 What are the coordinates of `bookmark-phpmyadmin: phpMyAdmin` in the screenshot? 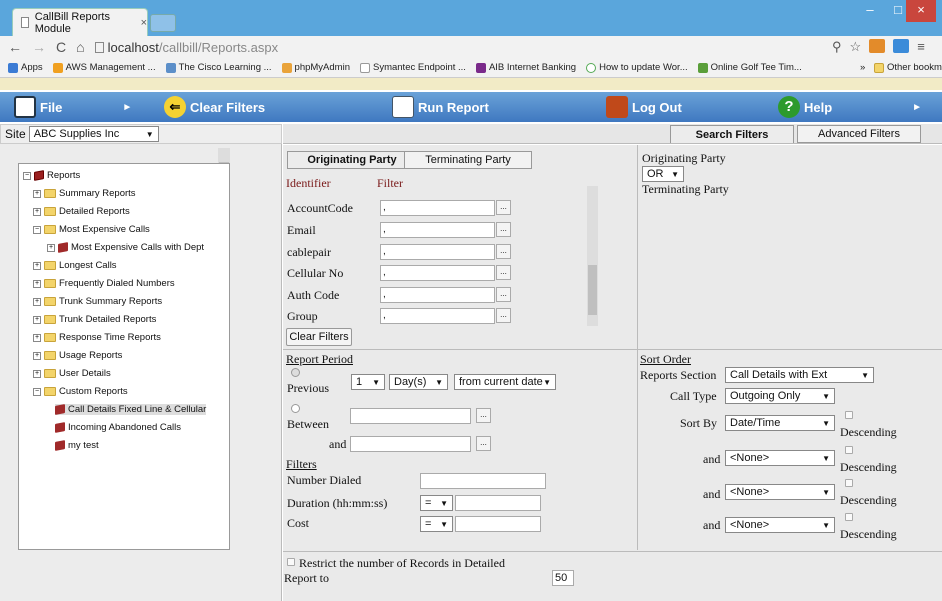 It's located at (315, 67).